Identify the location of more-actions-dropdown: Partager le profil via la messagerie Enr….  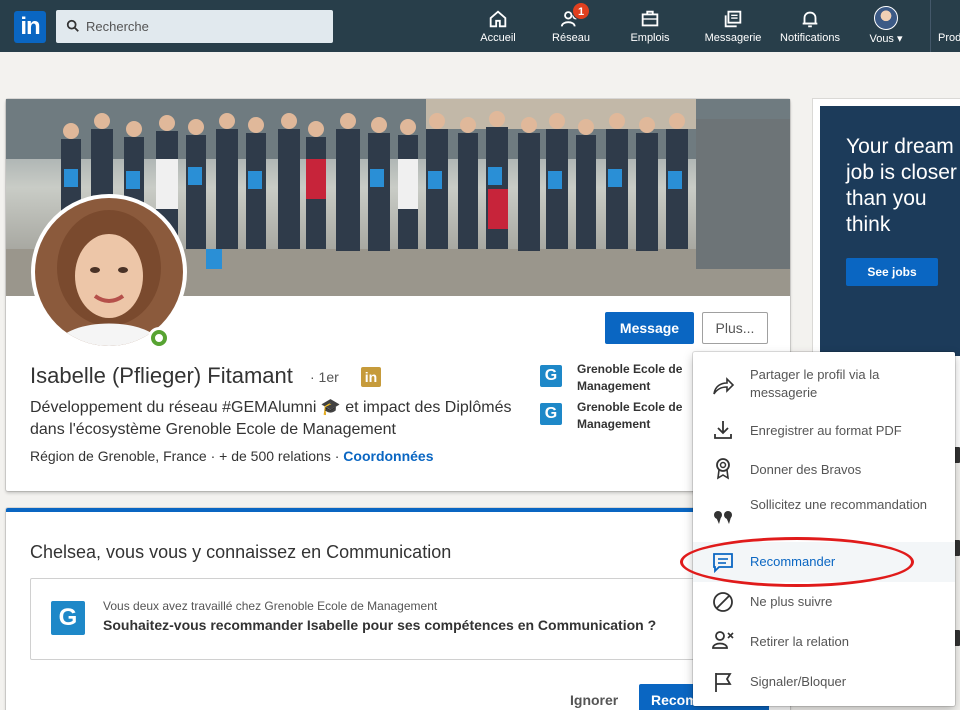
(824, 529).